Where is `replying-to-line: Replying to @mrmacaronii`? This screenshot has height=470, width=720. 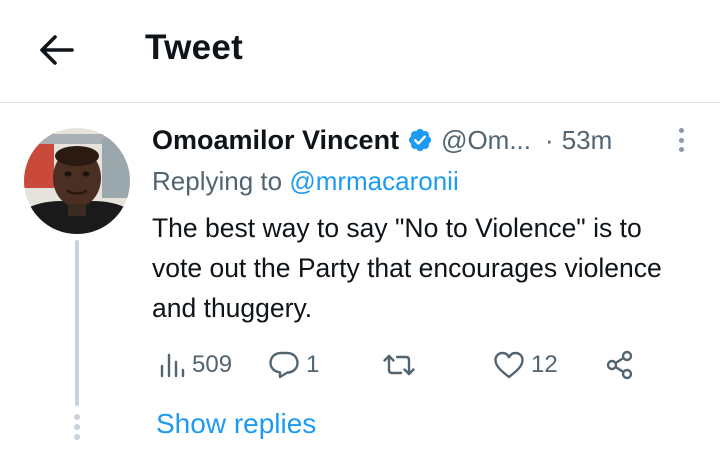
replying-to-line: Replying to @mrmacaronii is located at coordinates (305, 181).